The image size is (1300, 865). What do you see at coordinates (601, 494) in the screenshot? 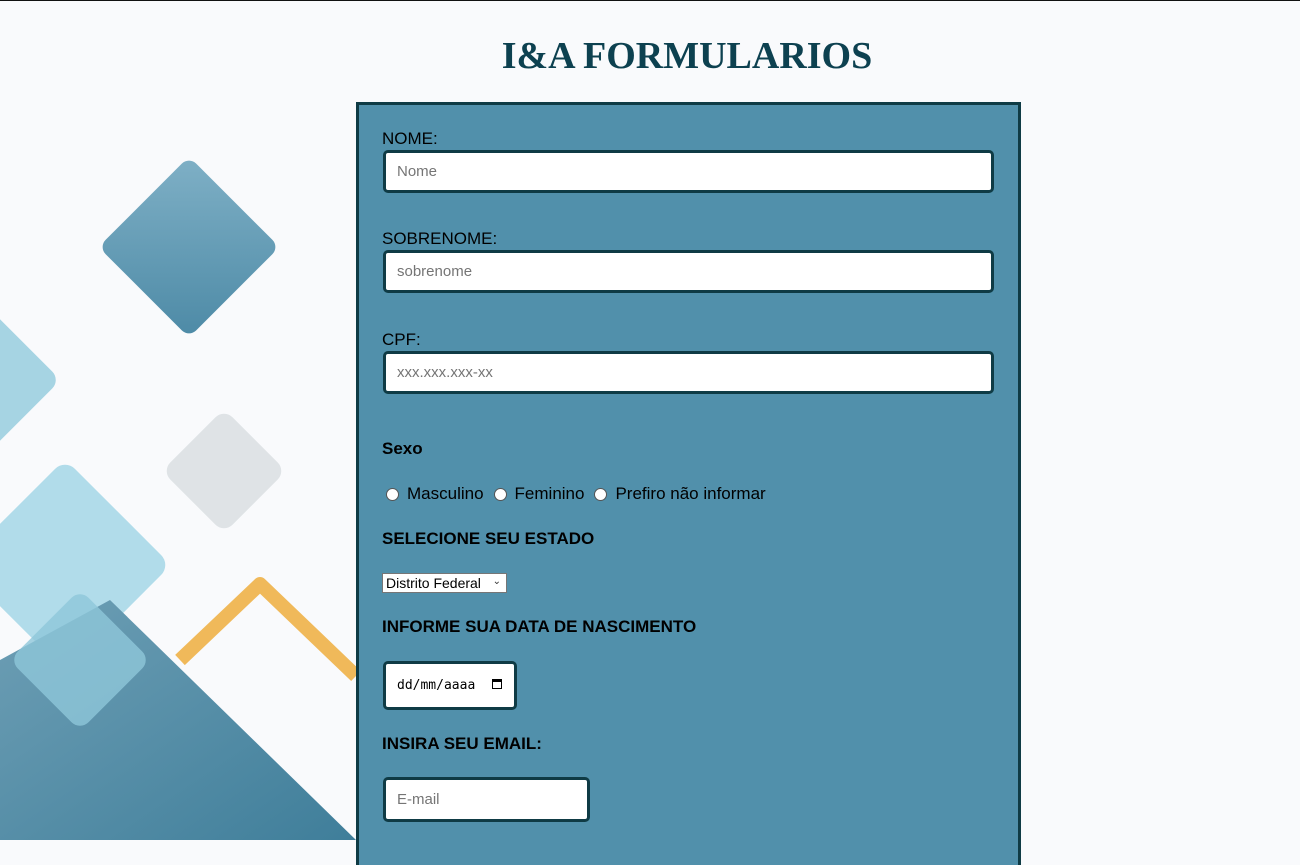
I see `radio-prefiro-circle` at bounding box center [601, 494].